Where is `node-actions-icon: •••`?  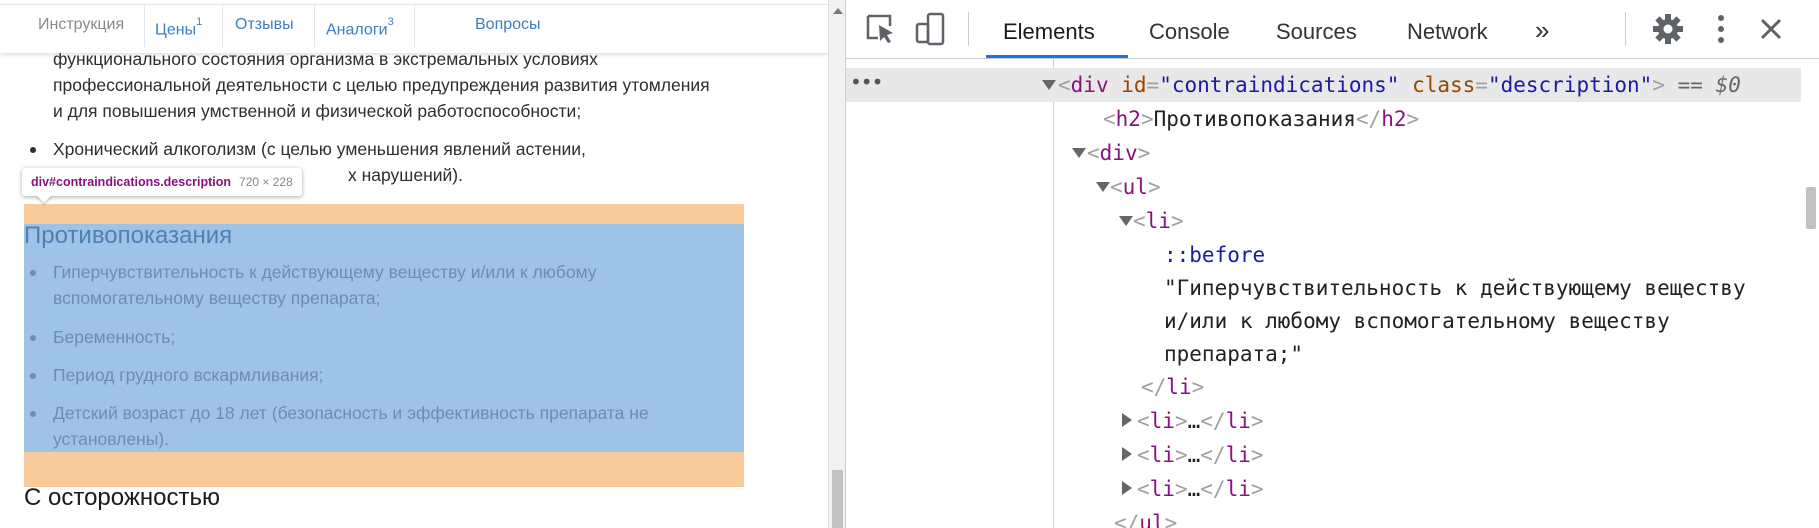 node-actions-icon: ••• is located at coordinates (866, 82).